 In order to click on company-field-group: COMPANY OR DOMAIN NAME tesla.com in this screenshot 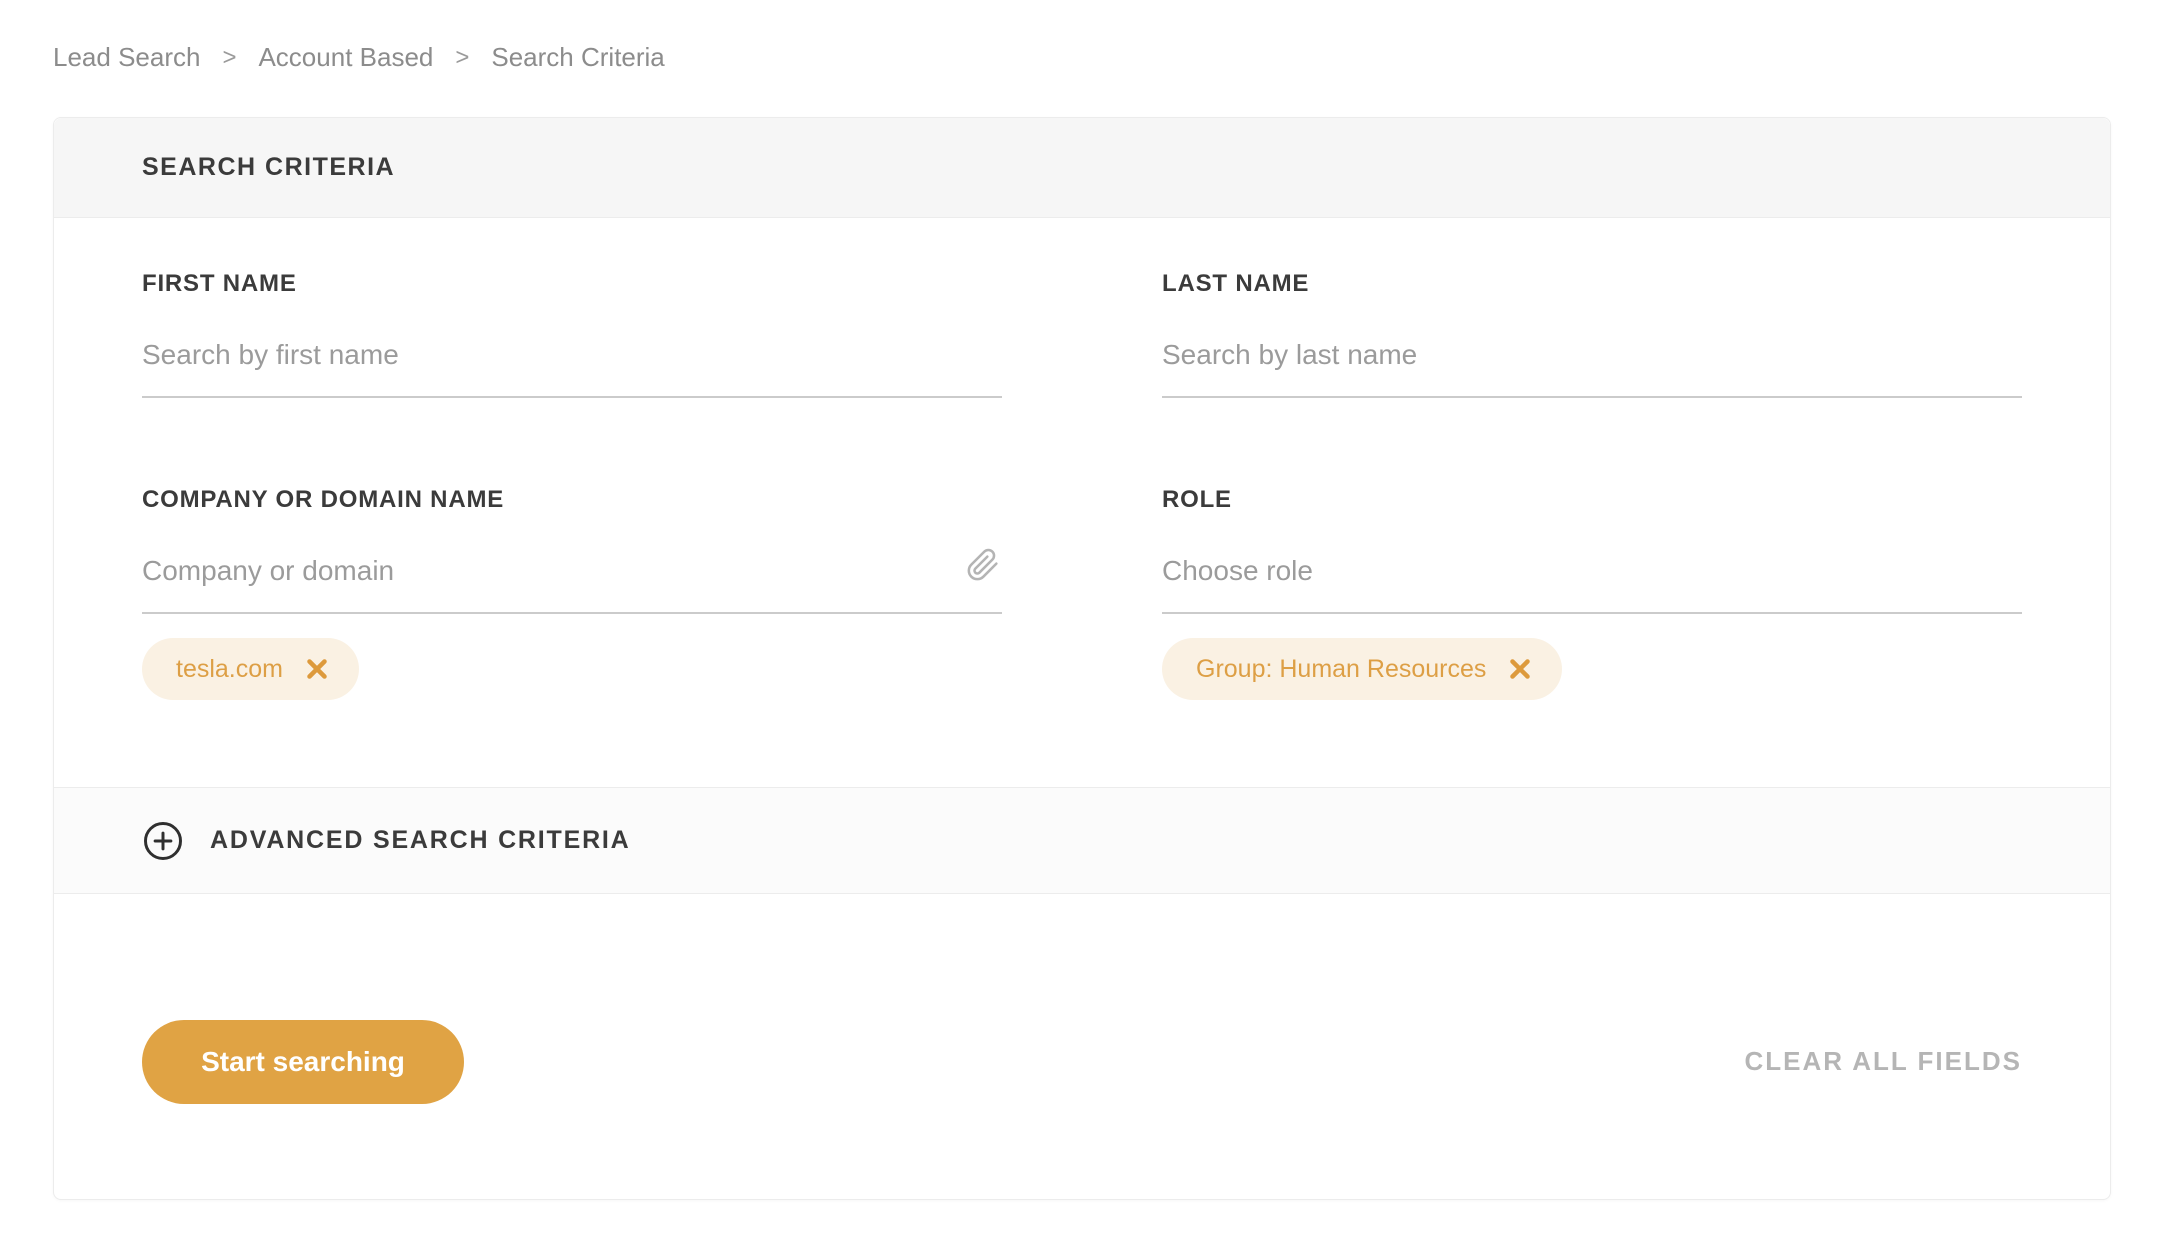, I will do `click(572, 549)`.